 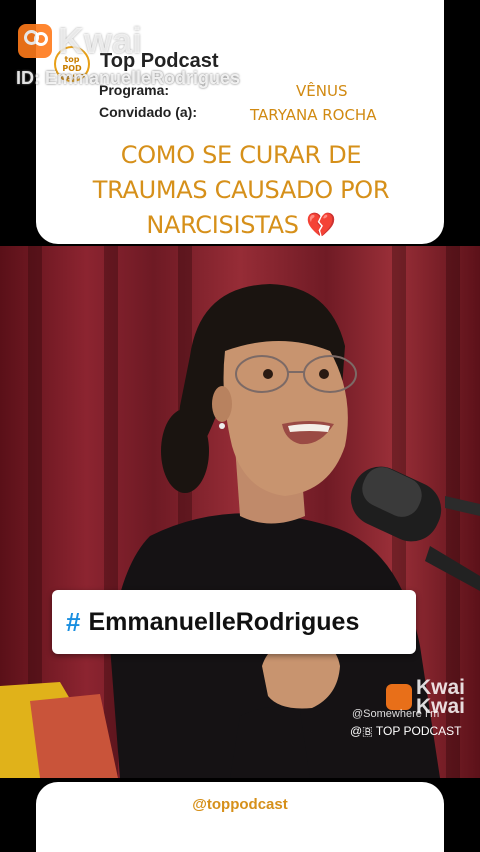 I want to click on hashtag-banner: # EmmanuelleRodrigues, so click(x=234, y=622).